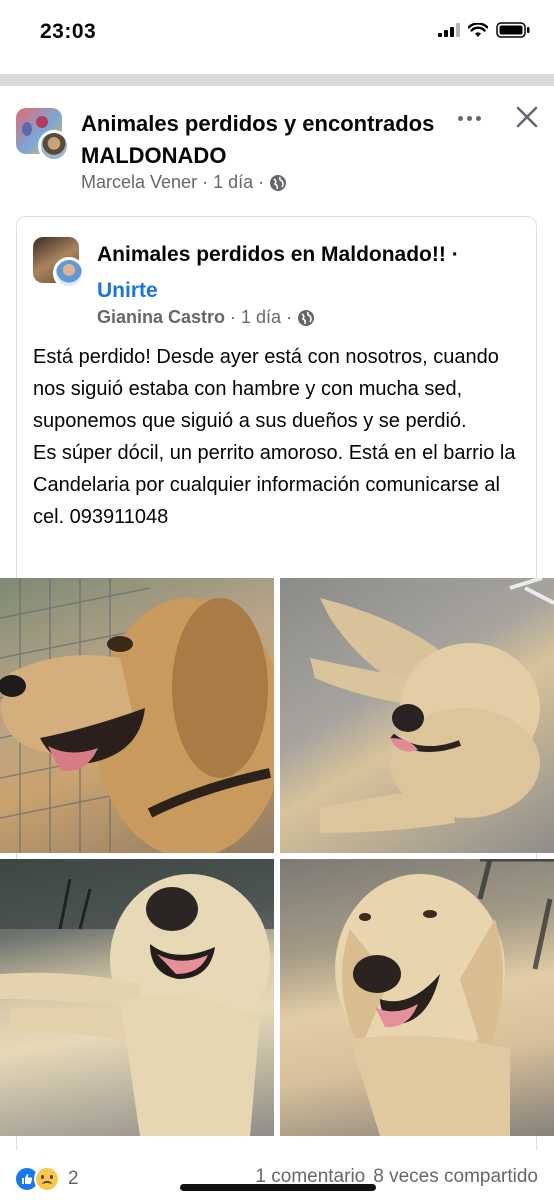 This screenshot has height=1200, width=554. Describe the element at coordinates (460, 118) in the screenshot. I see `more-icon` at that location.